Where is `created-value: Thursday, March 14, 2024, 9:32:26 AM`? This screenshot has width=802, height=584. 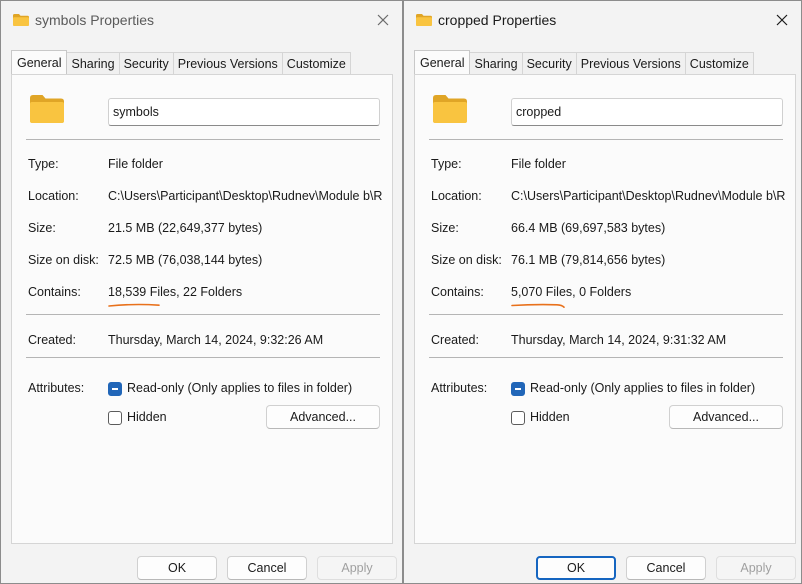 created-value: Thursday, March 14, 2024, 9:32:26 AM is located at coordinates (216, 340).